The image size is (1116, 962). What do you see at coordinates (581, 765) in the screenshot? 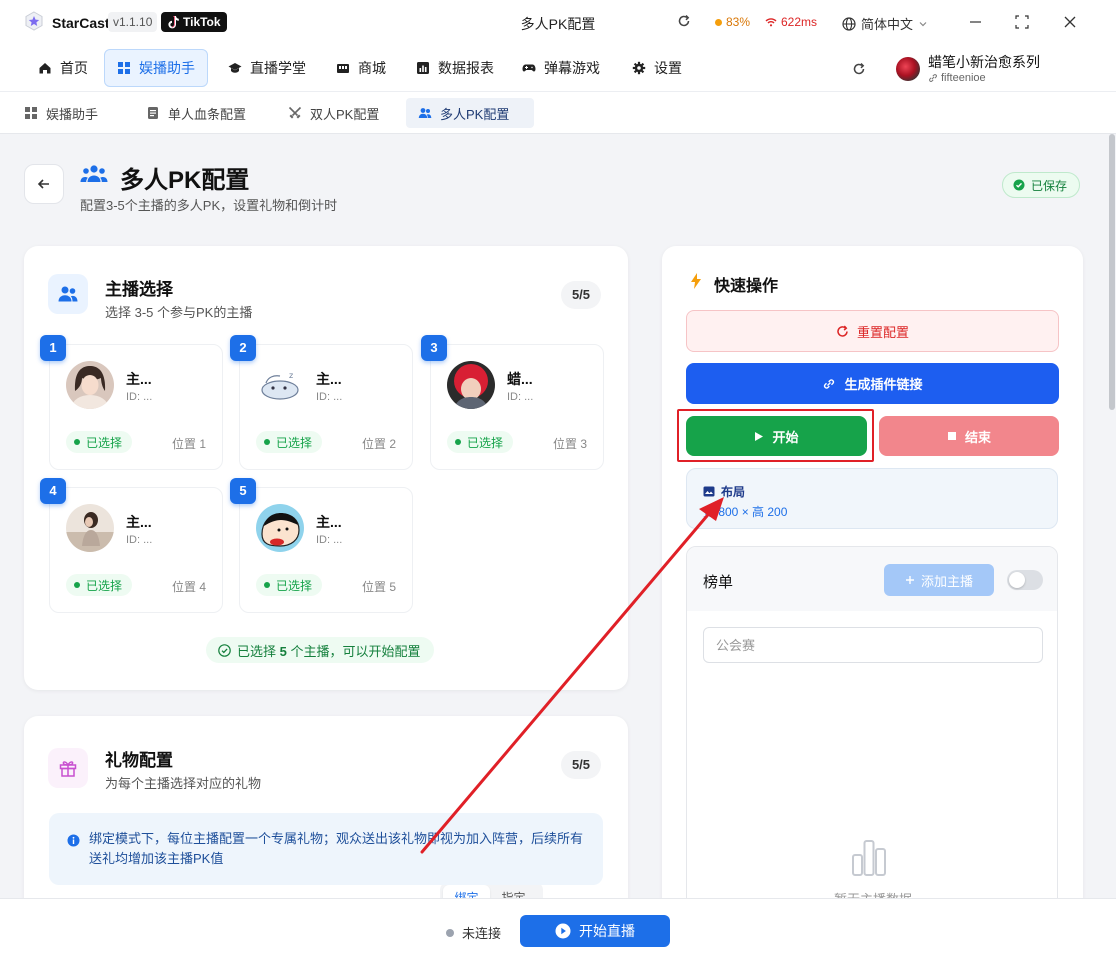
I see `gift-count: 5/5` at bounding box center [581, 765].